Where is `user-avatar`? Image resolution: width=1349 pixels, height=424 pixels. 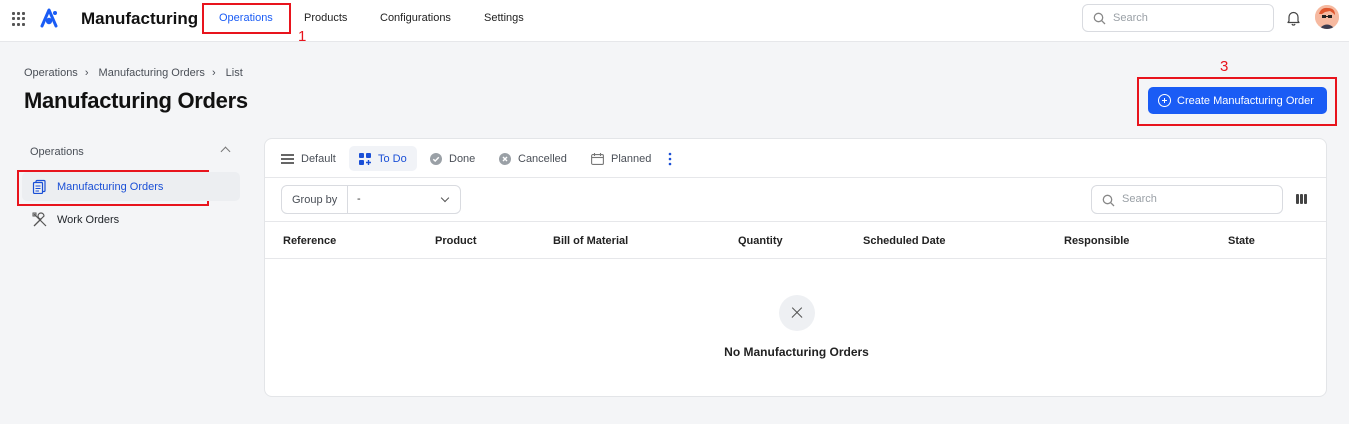
user-avatar is located at coordinates (1327, 17).